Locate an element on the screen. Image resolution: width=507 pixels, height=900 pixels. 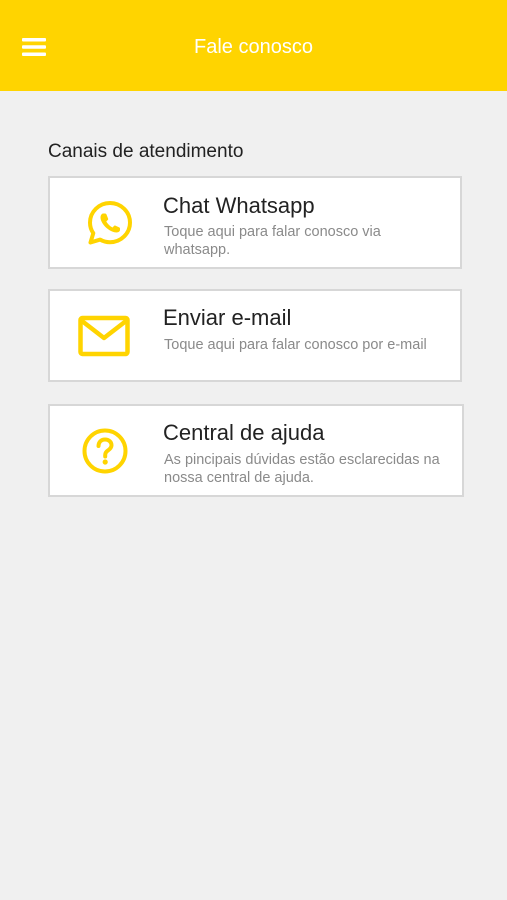
card-description: Toque aqui para falar conosco por e-mail is located at coordinates (295, 345).